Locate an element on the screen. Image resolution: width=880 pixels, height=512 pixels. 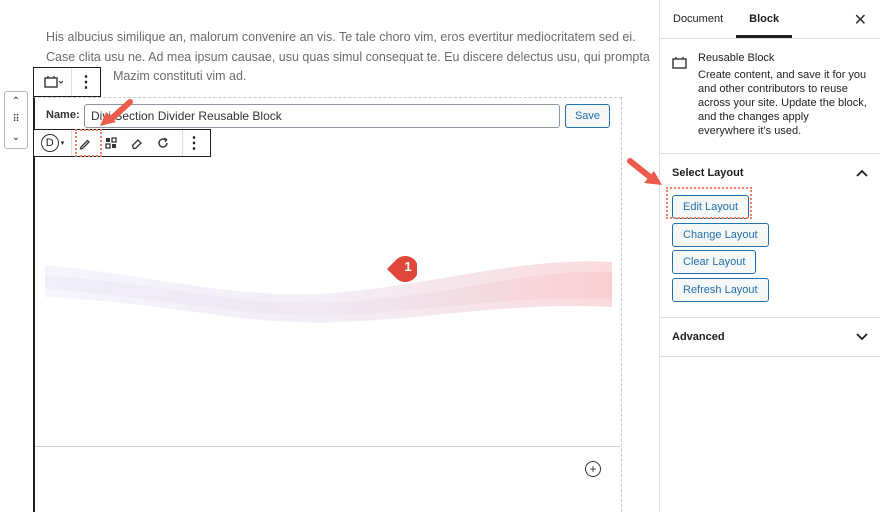
save-button: Save is located at coordinates (587, 116).